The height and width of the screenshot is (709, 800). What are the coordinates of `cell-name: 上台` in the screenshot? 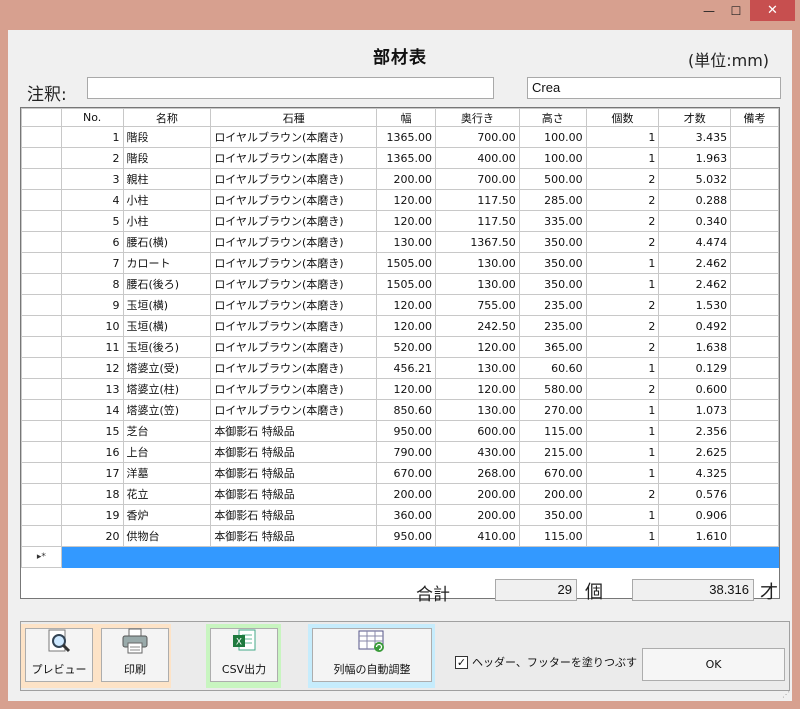 It's located at (167, 452).